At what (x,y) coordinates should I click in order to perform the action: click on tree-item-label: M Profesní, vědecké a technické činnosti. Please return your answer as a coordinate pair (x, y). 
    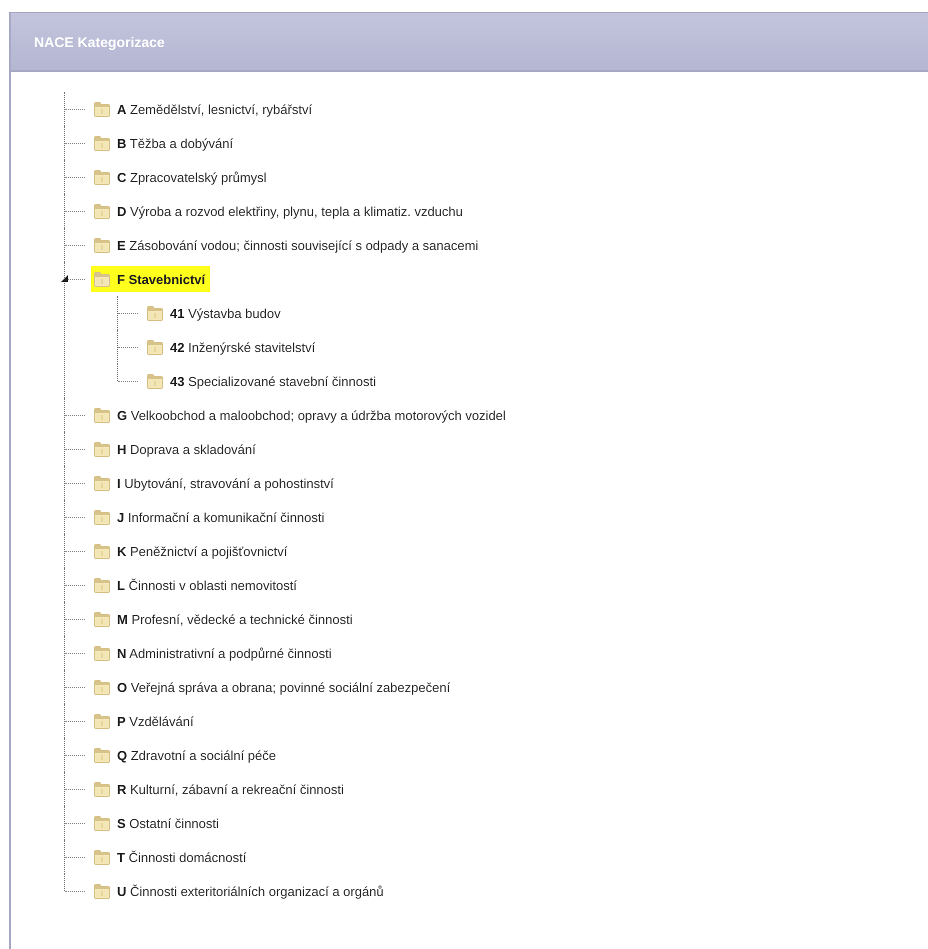
    Looking at the image, I should click on (235, 619).